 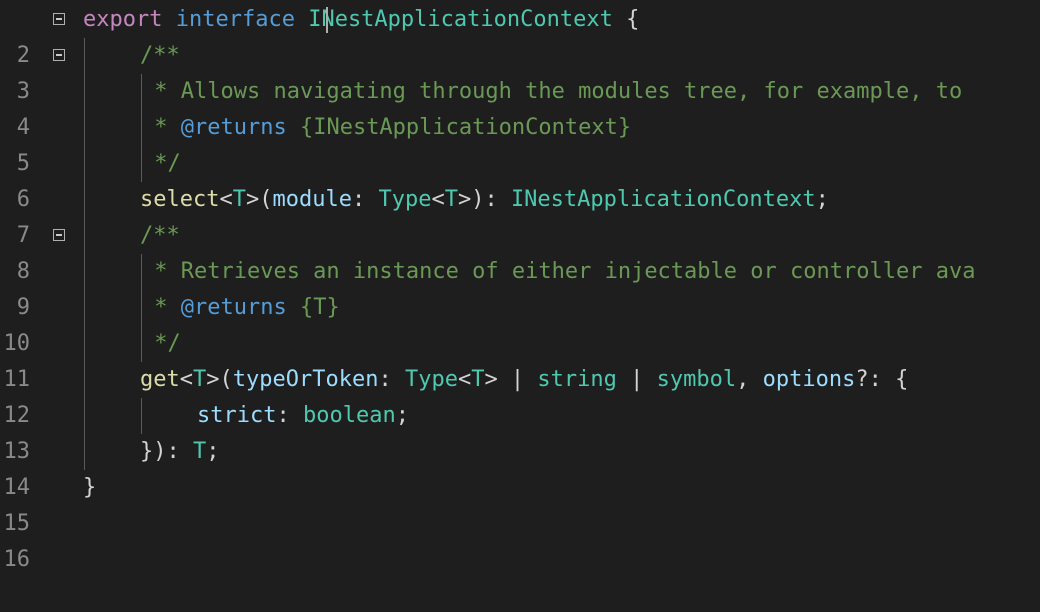 What do you see at coordinates (520, 503) in the screenshot?
I see `code-line: 15 }` at bounding box center [520, 503].